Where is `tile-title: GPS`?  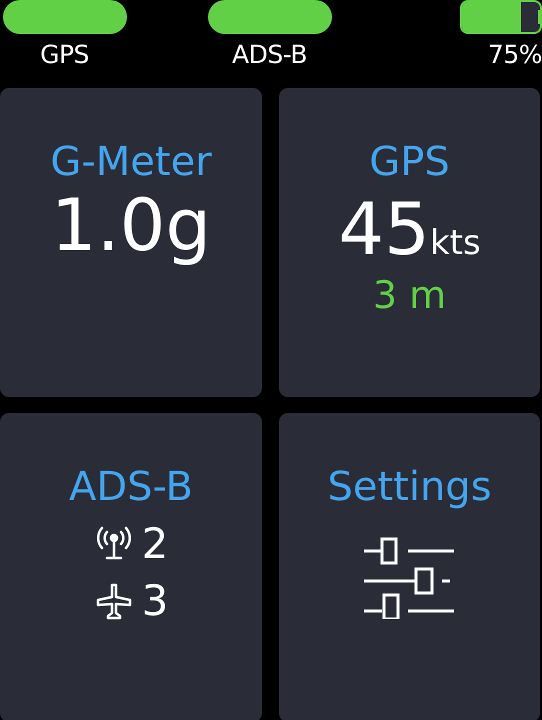
tile-title: GPS is located at coordinates (409, 162).